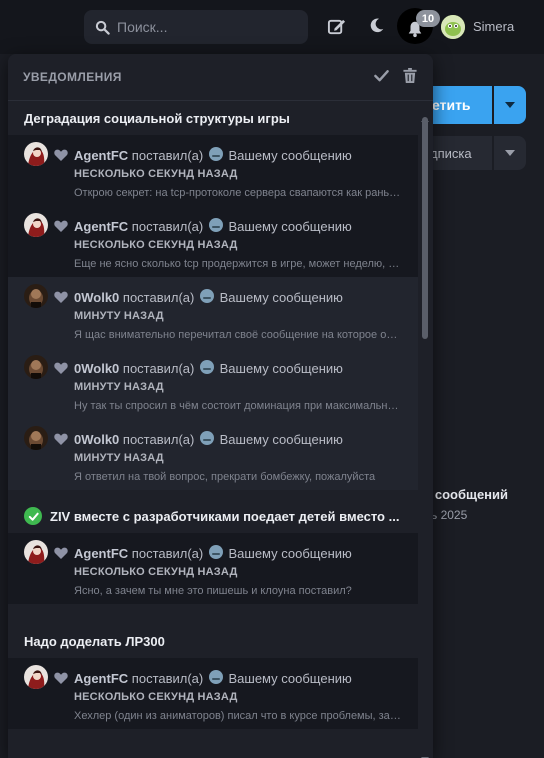 Image resolution: width=544 pixels, height=758 pixels. What do you see at coordinates (336, 26) in the screenshot?
I see `edit-icon` at bounding box center [336, 26].